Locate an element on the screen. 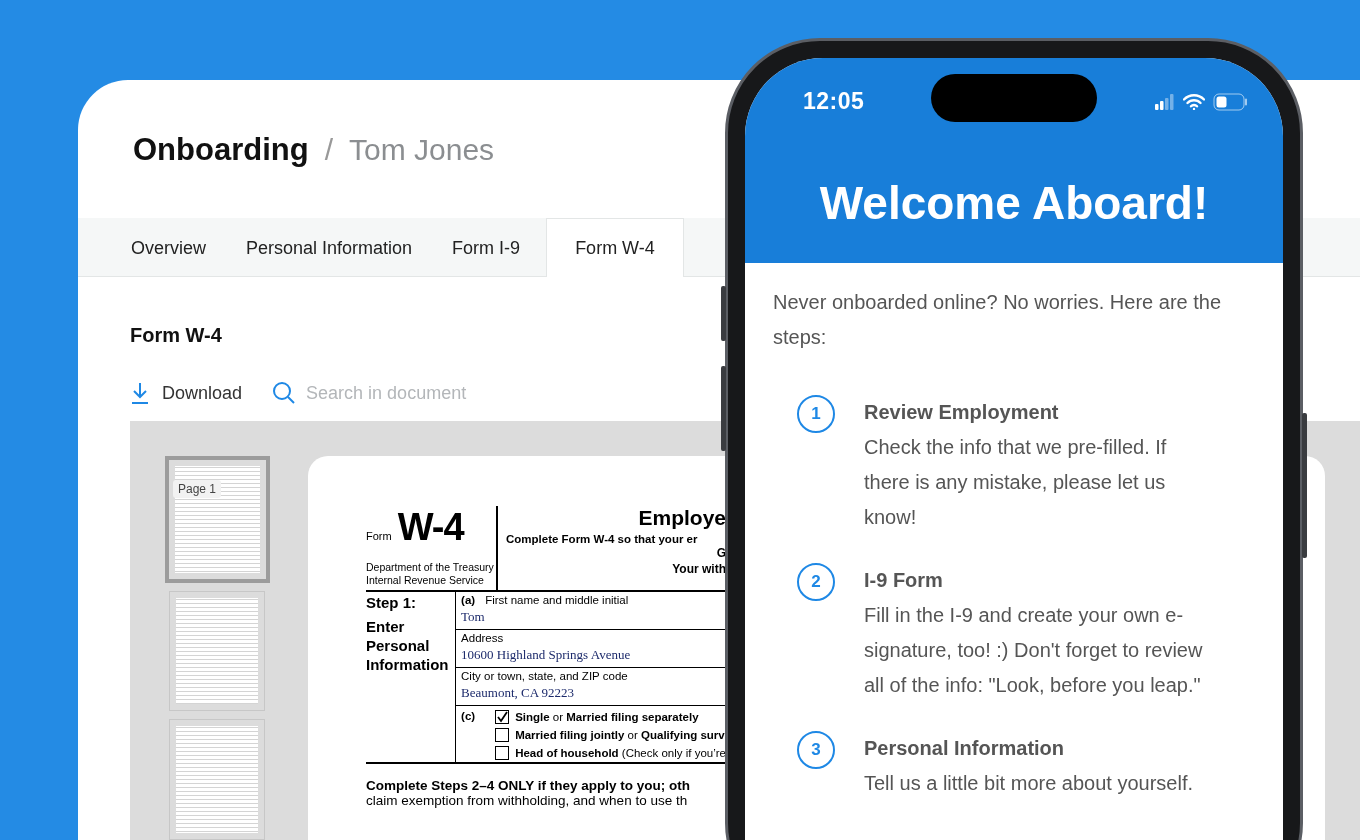 This screenshot has height=840, width=1360. field-letter: (c) is located at coordinates (468, 717).